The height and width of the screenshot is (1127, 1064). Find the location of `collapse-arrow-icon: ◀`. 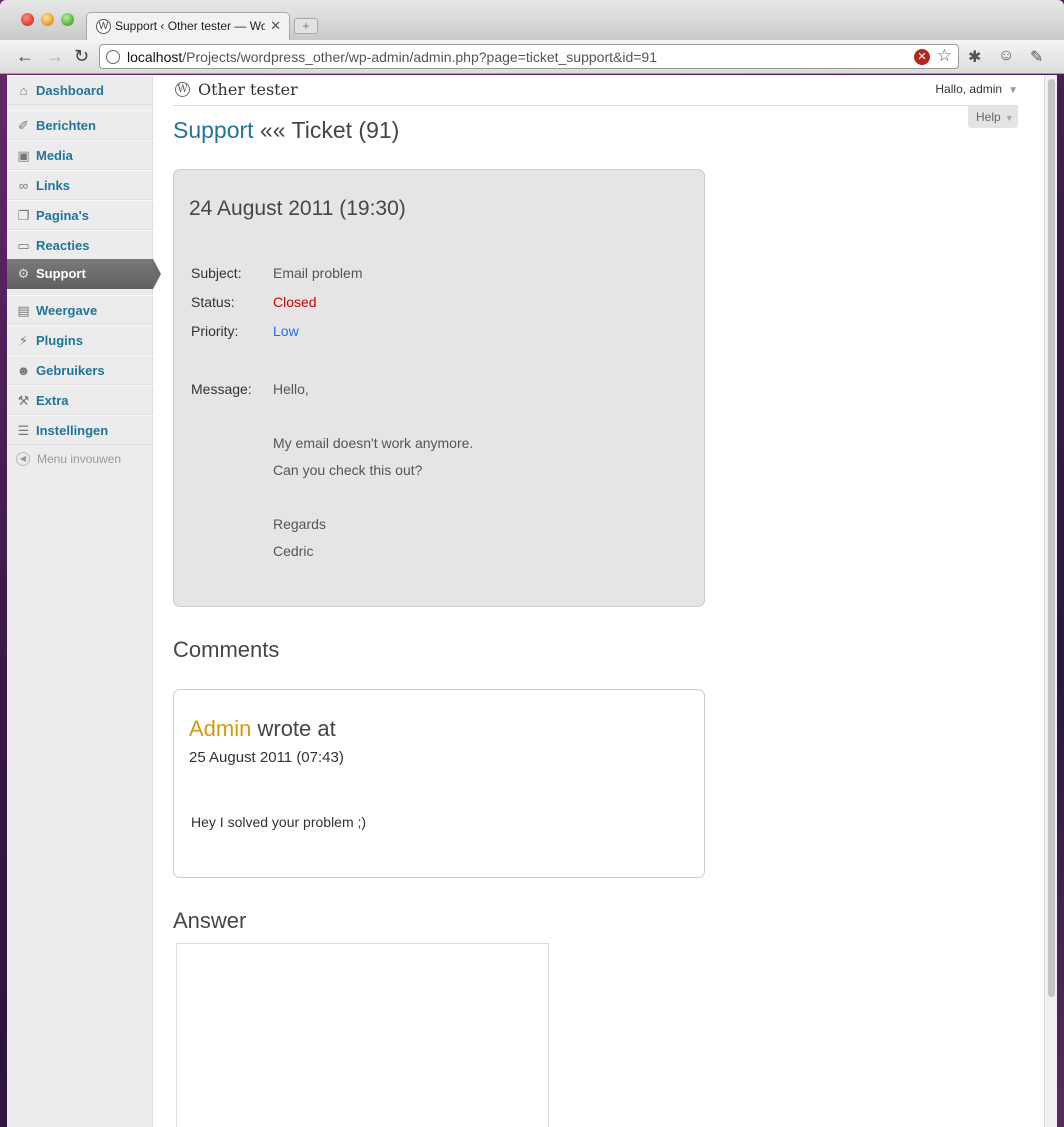

collapse-arrow-icon: ◀ is located at coordinates (23, 459).